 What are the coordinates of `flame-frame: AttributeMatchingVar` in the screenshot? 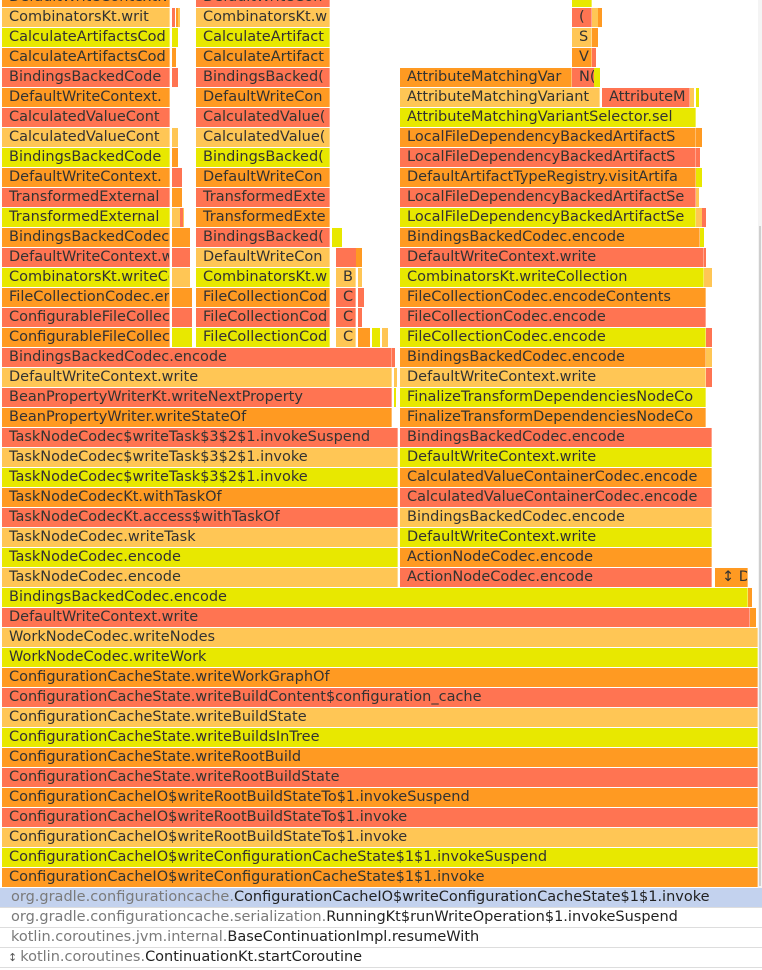 It's located at (486, 77).